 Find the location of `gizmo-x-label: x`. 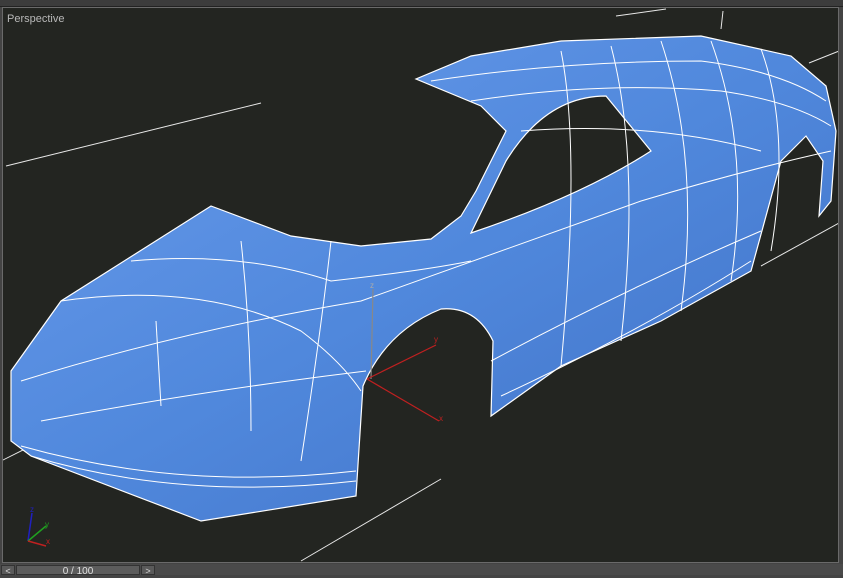

gizmo-x-label: x is located at coordinates (441, 418).